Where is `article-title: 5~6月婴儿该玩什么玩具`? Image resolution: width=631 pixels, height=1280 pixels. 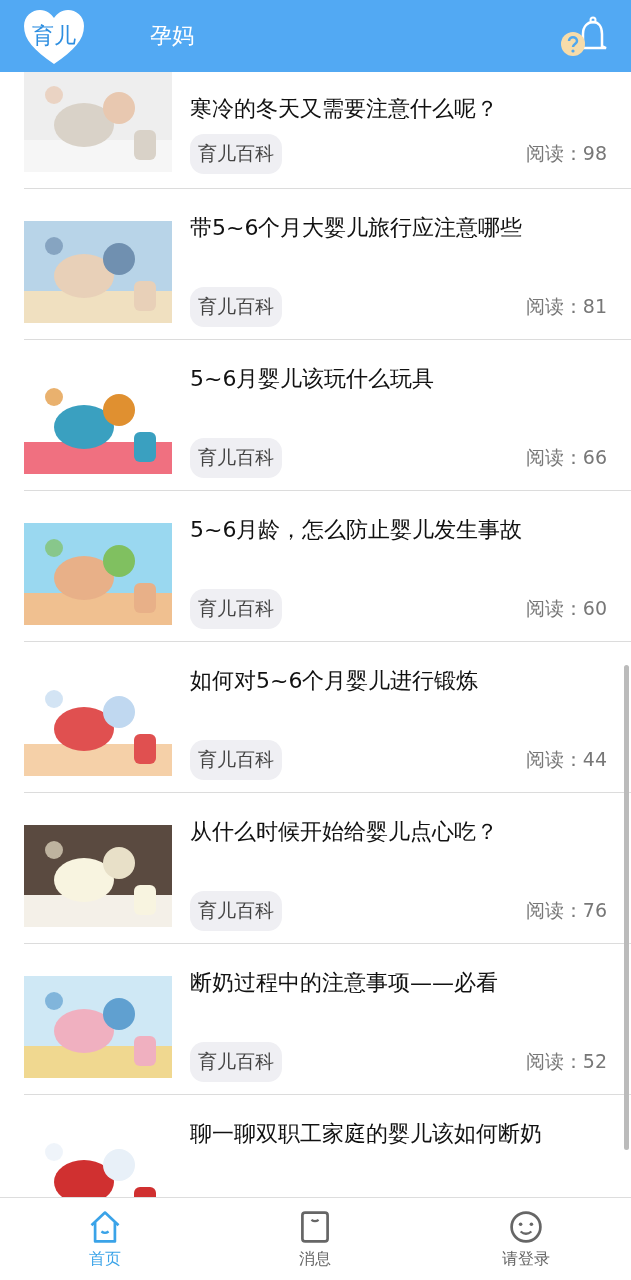
article-title: 5~6月婴儿该玩什么玩具 is located at coordinates (398, 396).